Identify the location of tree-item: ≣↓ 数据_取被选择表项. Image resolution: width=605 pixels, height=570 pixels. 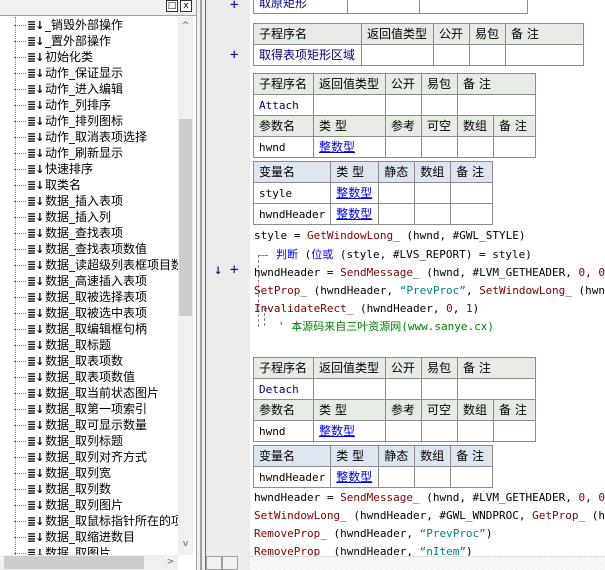
(80, 297).